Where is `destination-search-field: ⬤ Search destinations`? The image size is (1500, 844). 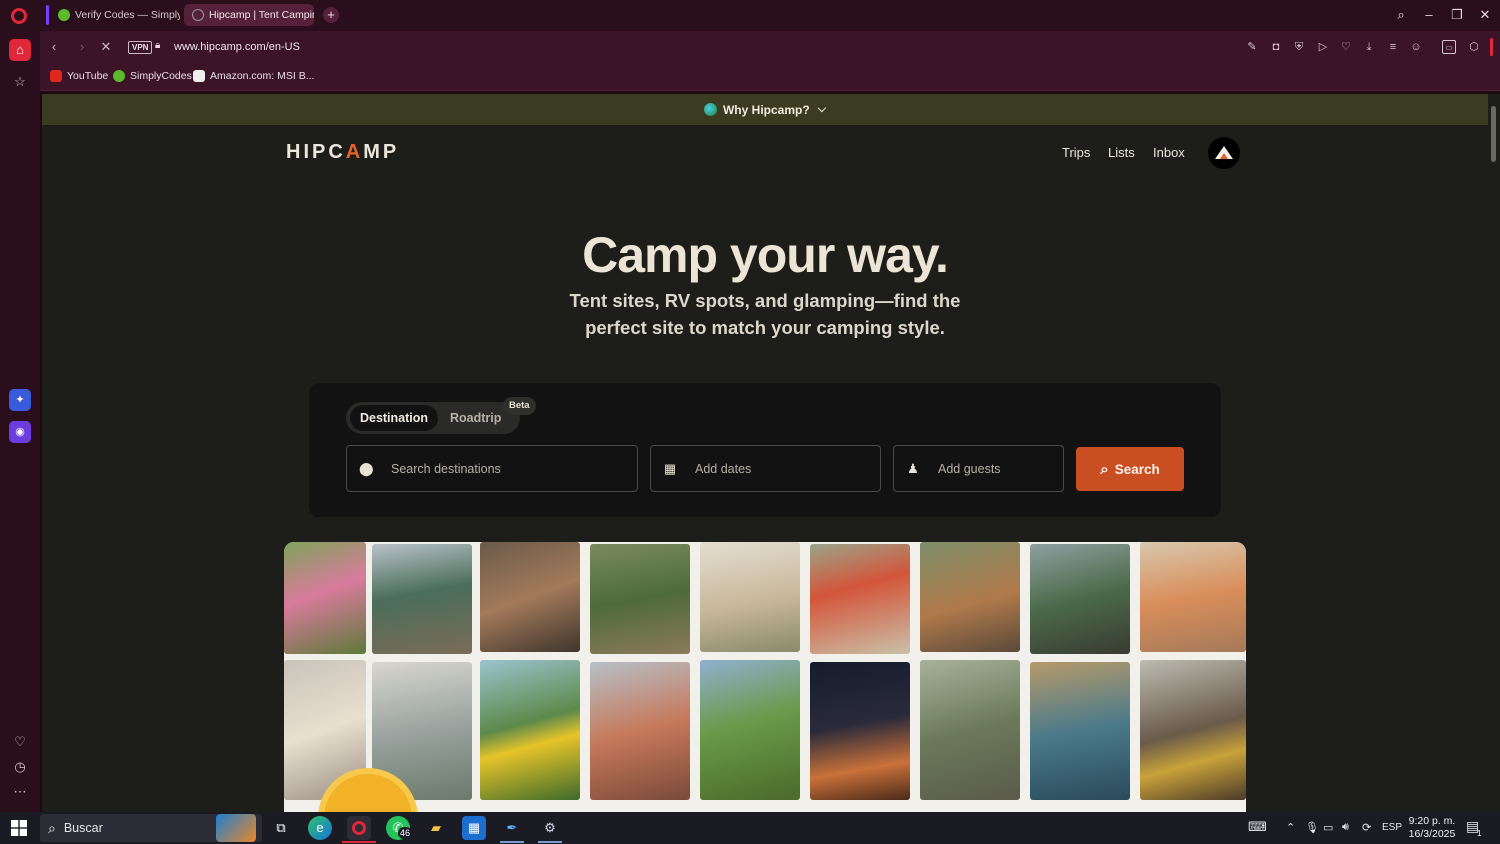 destination-search-field: ⬤ Search destinations is located at coordinates (492, 468).